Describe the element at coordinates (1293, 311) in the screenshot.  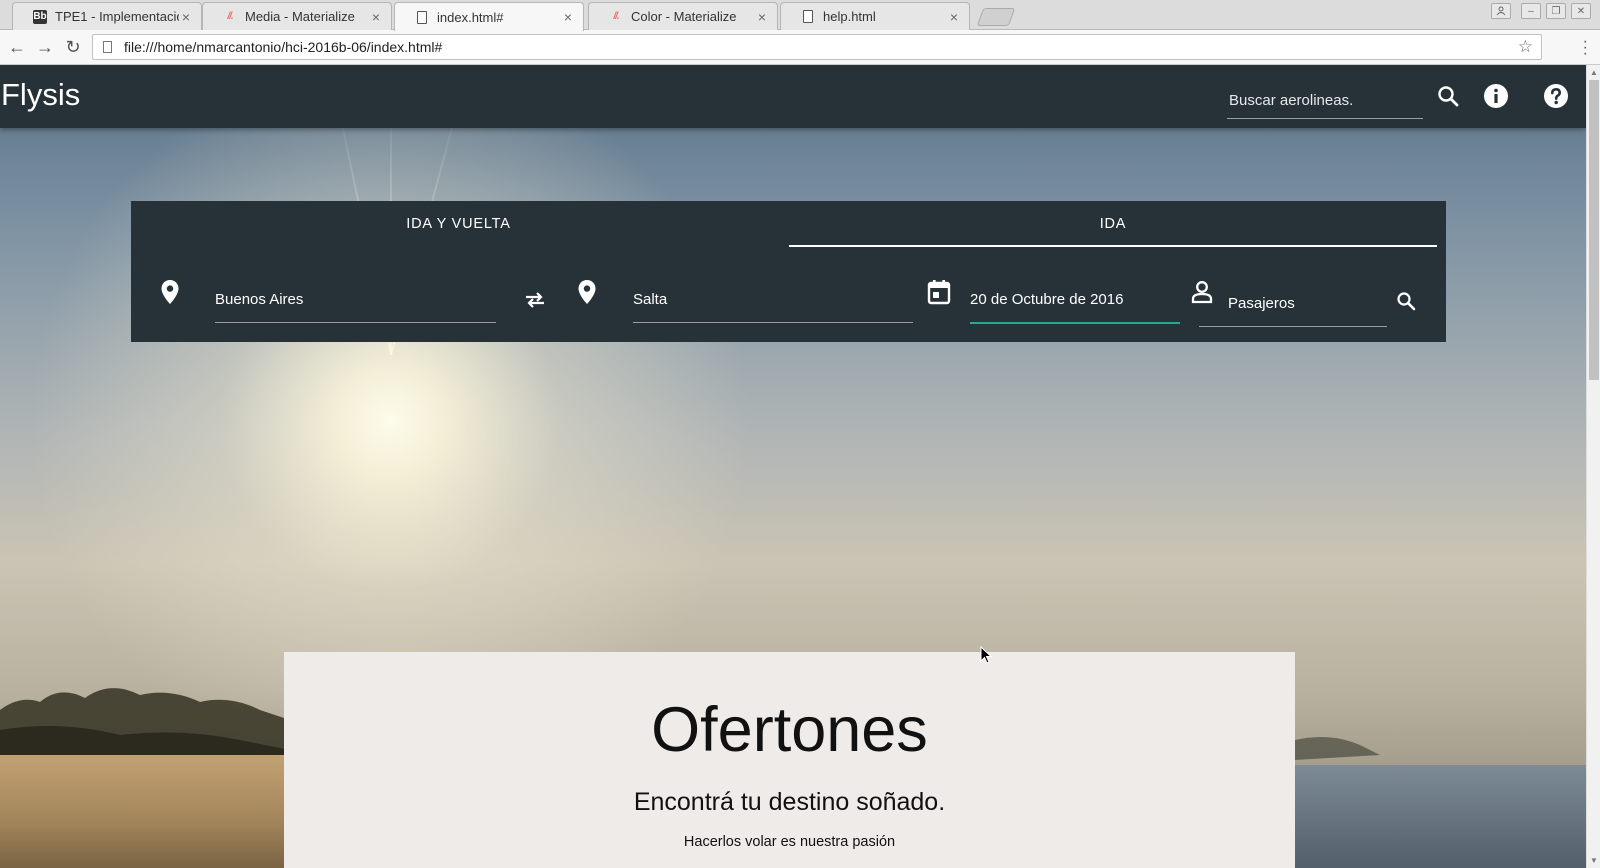
I see `passengers-field: Pasajeros` at that location.